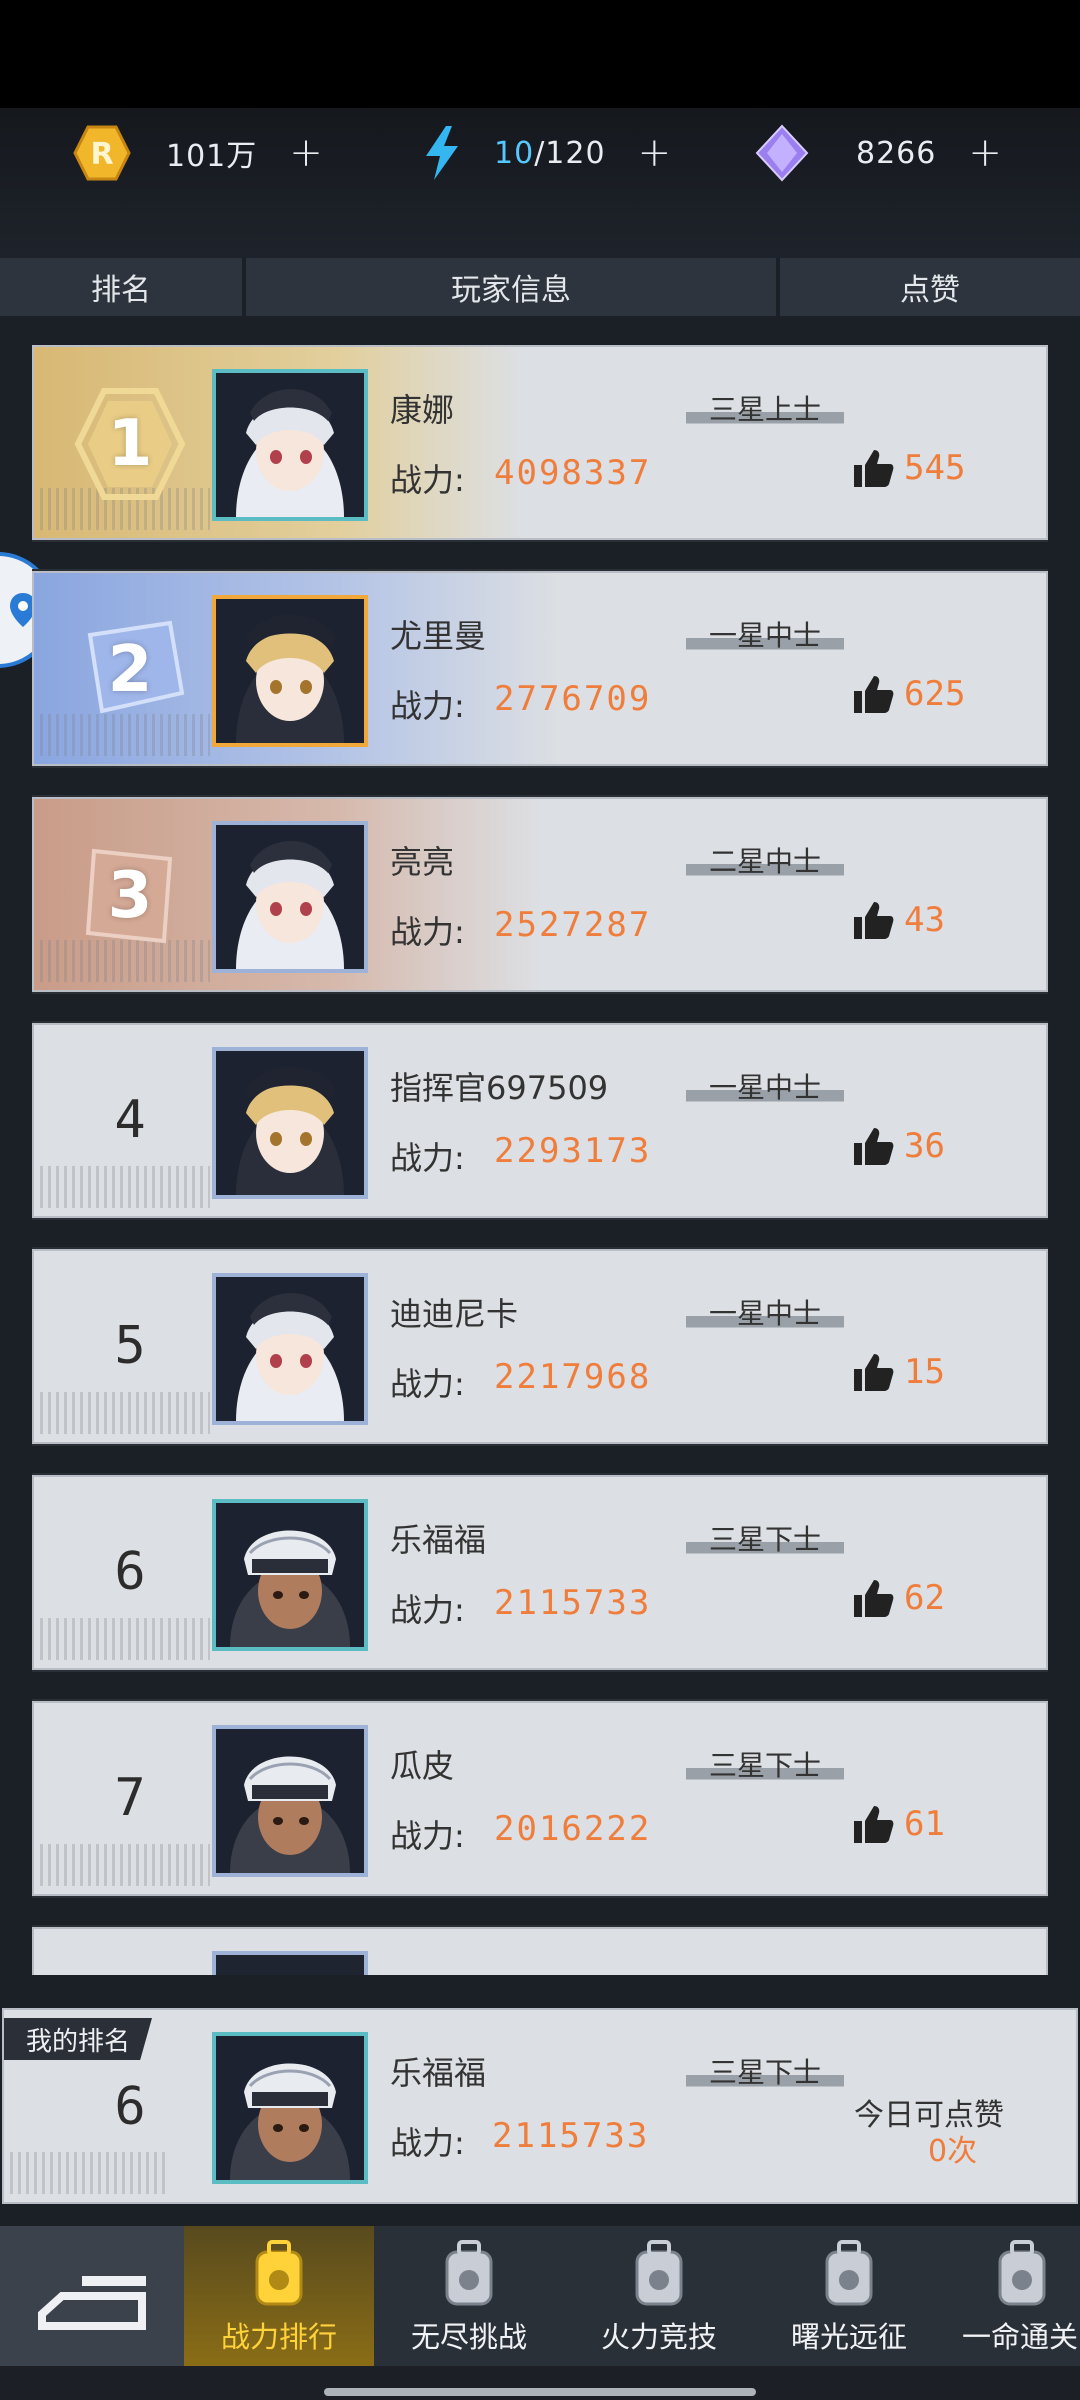 This screenshot has height=2400, width=1080. Describe the element at coordinates (306, 153) in the screenshot. I see `gold-add-button: +` at that location.